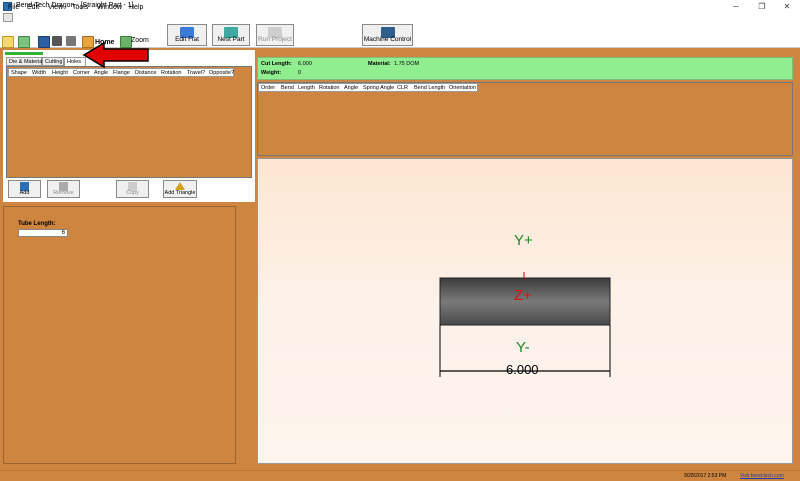  What do you see at coordinates (37, 224) in the screenshot?
I see `tube-length-label: Tube Length:` at bounding box center [37, 224].